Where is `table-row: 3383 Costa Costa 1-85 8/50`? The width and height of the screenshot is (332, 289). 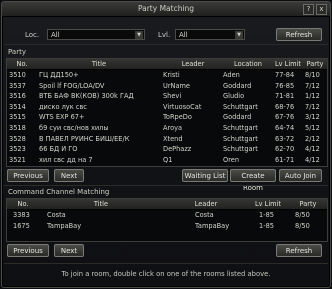 table-row: 3383 Costa Costa 1-85 8/50 is located at coordinates (167, 215).